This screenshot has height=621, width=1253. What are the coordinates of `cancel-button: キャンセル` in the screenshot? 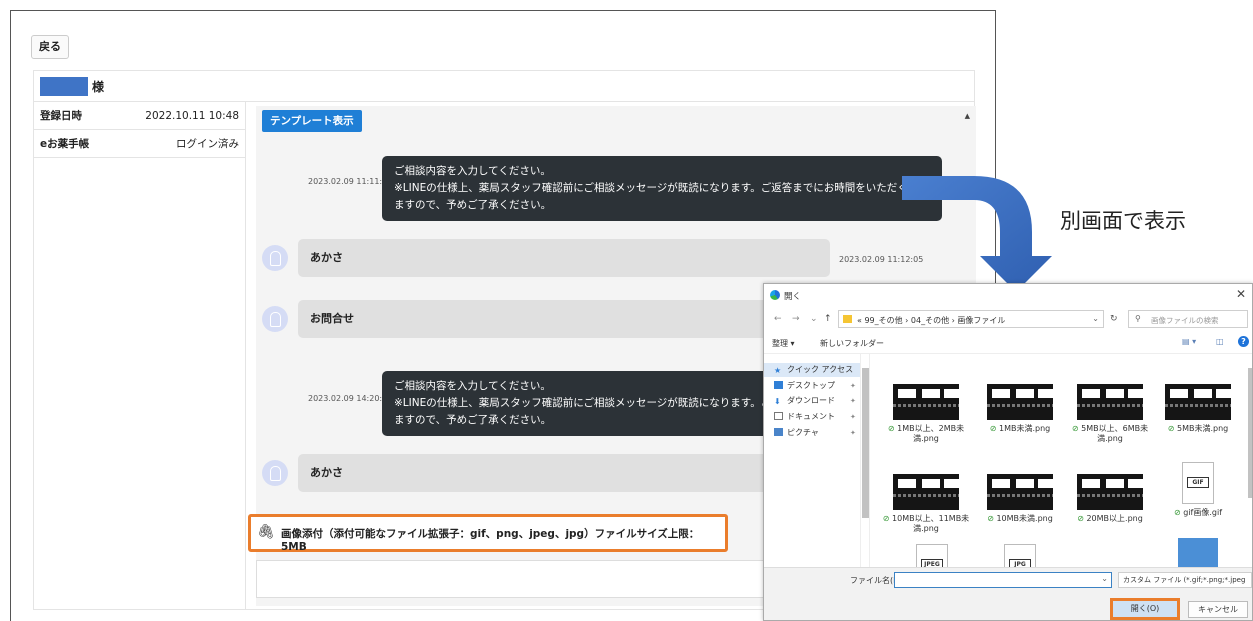 It's located at (1218, 609).